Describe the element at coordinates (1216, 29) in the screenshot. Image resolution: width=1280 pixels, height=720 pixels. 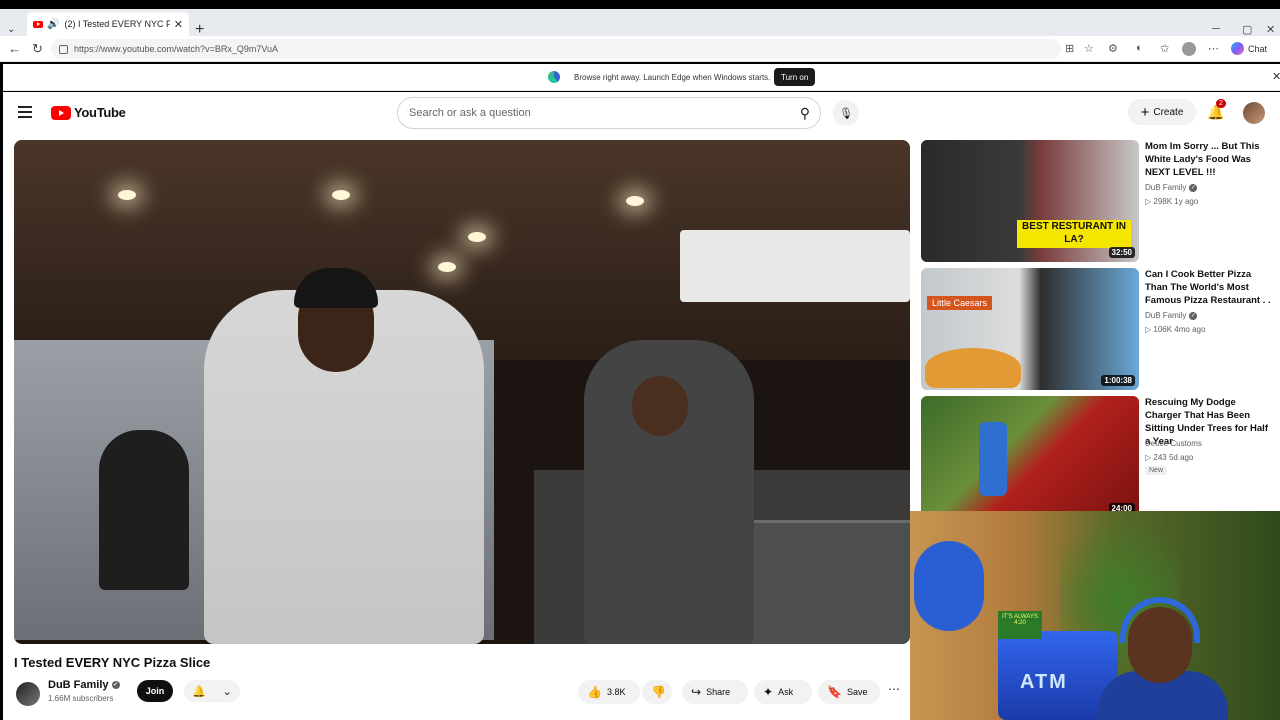
I see `minimize-icon: ─` at that location.